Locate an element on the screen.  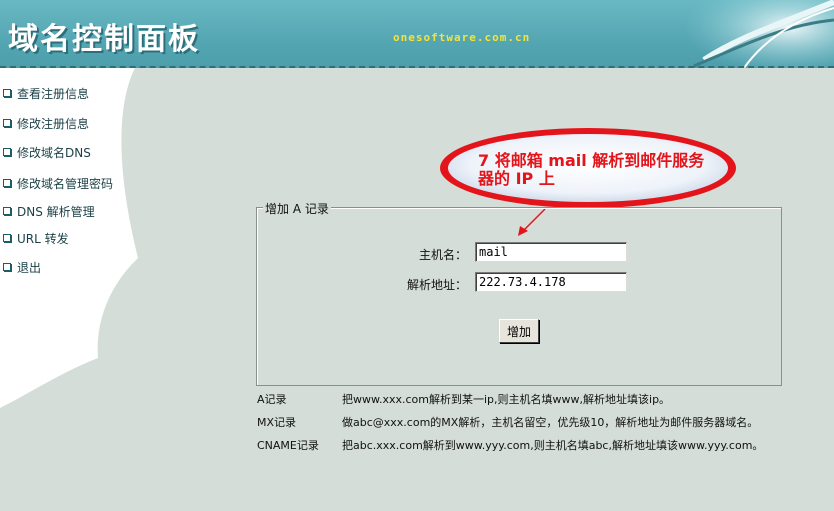
sidebar-item-view-registration: 查看注册信息 is located at coordinates (46, 93).